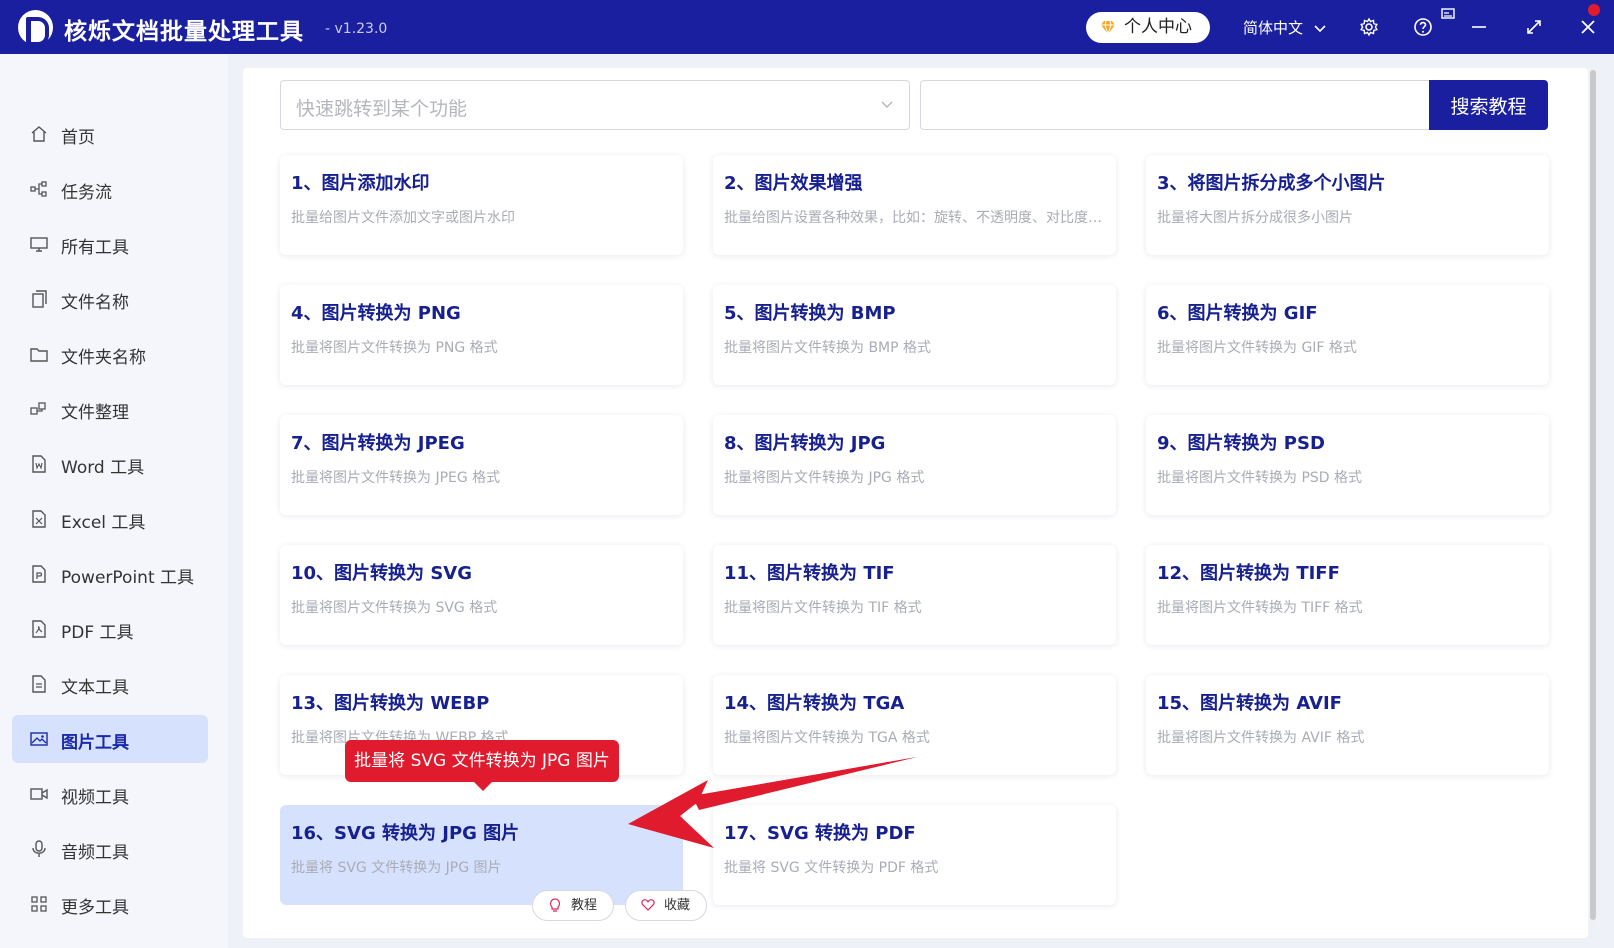 The width and height of the screenshot is (1614, 948). What do you see at coordinates (103, 523) in the screenshot?
I see `sidebar-item-label: Excel 工具` at bounding box center [103, 523].